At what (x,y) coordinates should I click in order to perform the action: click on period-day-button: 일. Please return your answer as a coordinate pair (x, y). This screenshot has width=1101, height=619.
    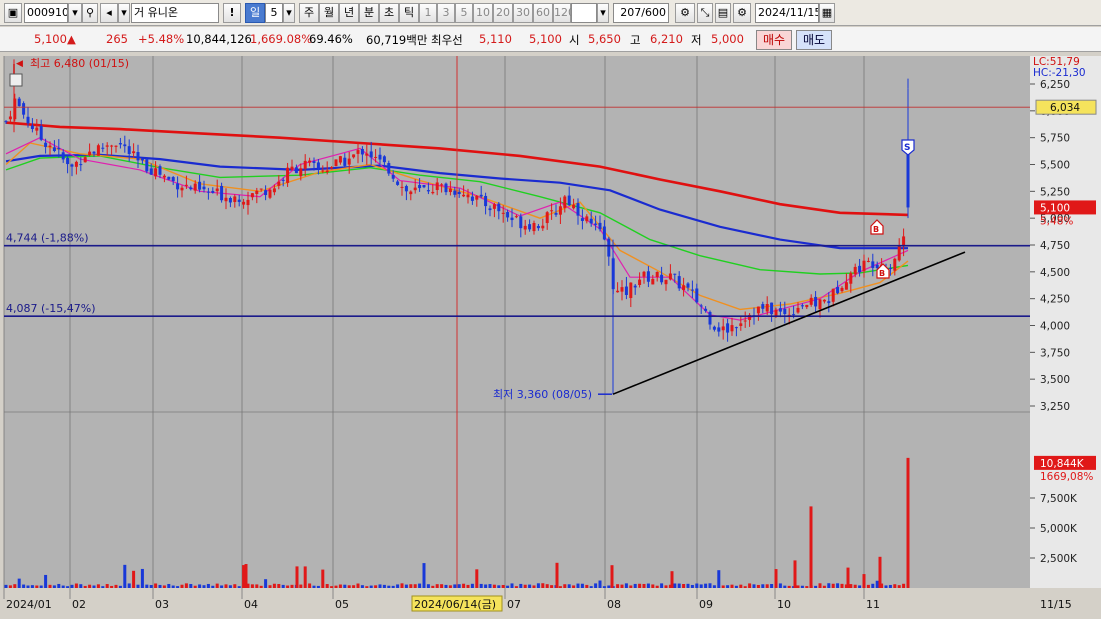
    Looking at the image, I should click on (255, 13).